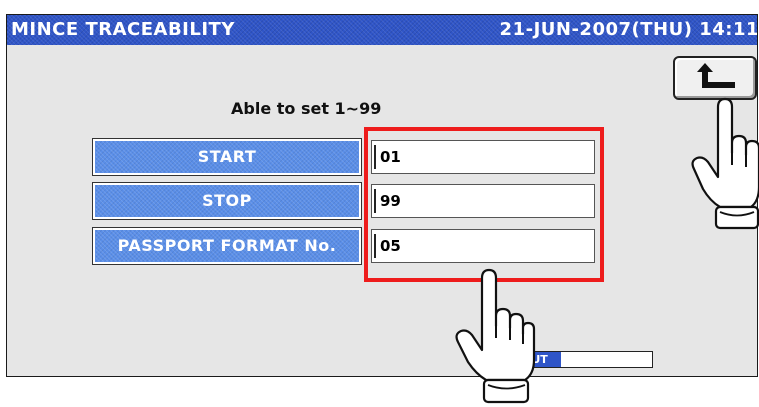 The height and width of the screenshot is (407, 759). Describe the element at coordinates (306, 108) in the screenshot. I see `range-hint: Able to set 1~99` at that location.